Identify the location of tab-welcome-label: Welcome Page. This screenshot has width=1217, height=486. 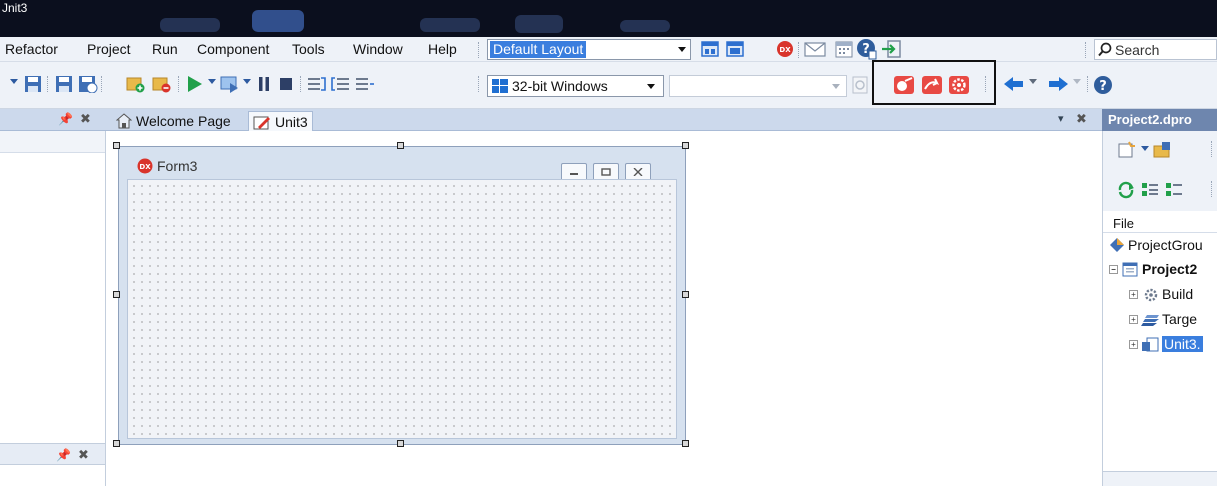
(183, 121).